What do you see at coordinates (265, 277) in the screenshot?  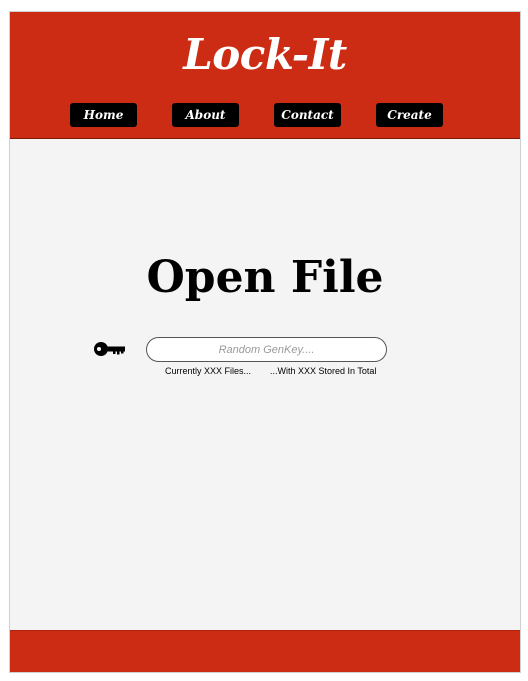 I see `page-title: Open File` at bounding box center [265, 277].